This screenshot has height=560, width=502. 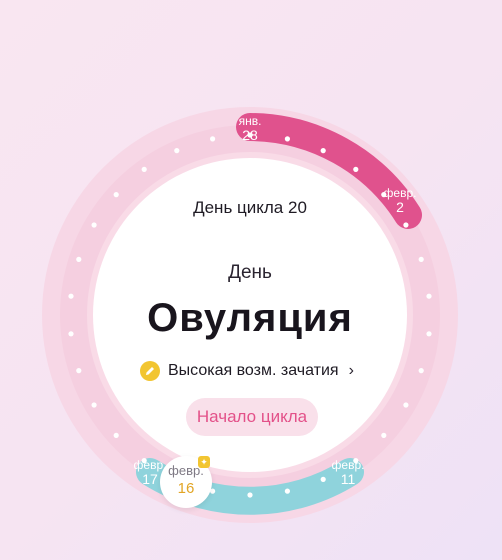 What do you see at coordinates (351, 370) in the screenshot?
I see `chevron-right-icon: ›` at bounding box center [351, 370].